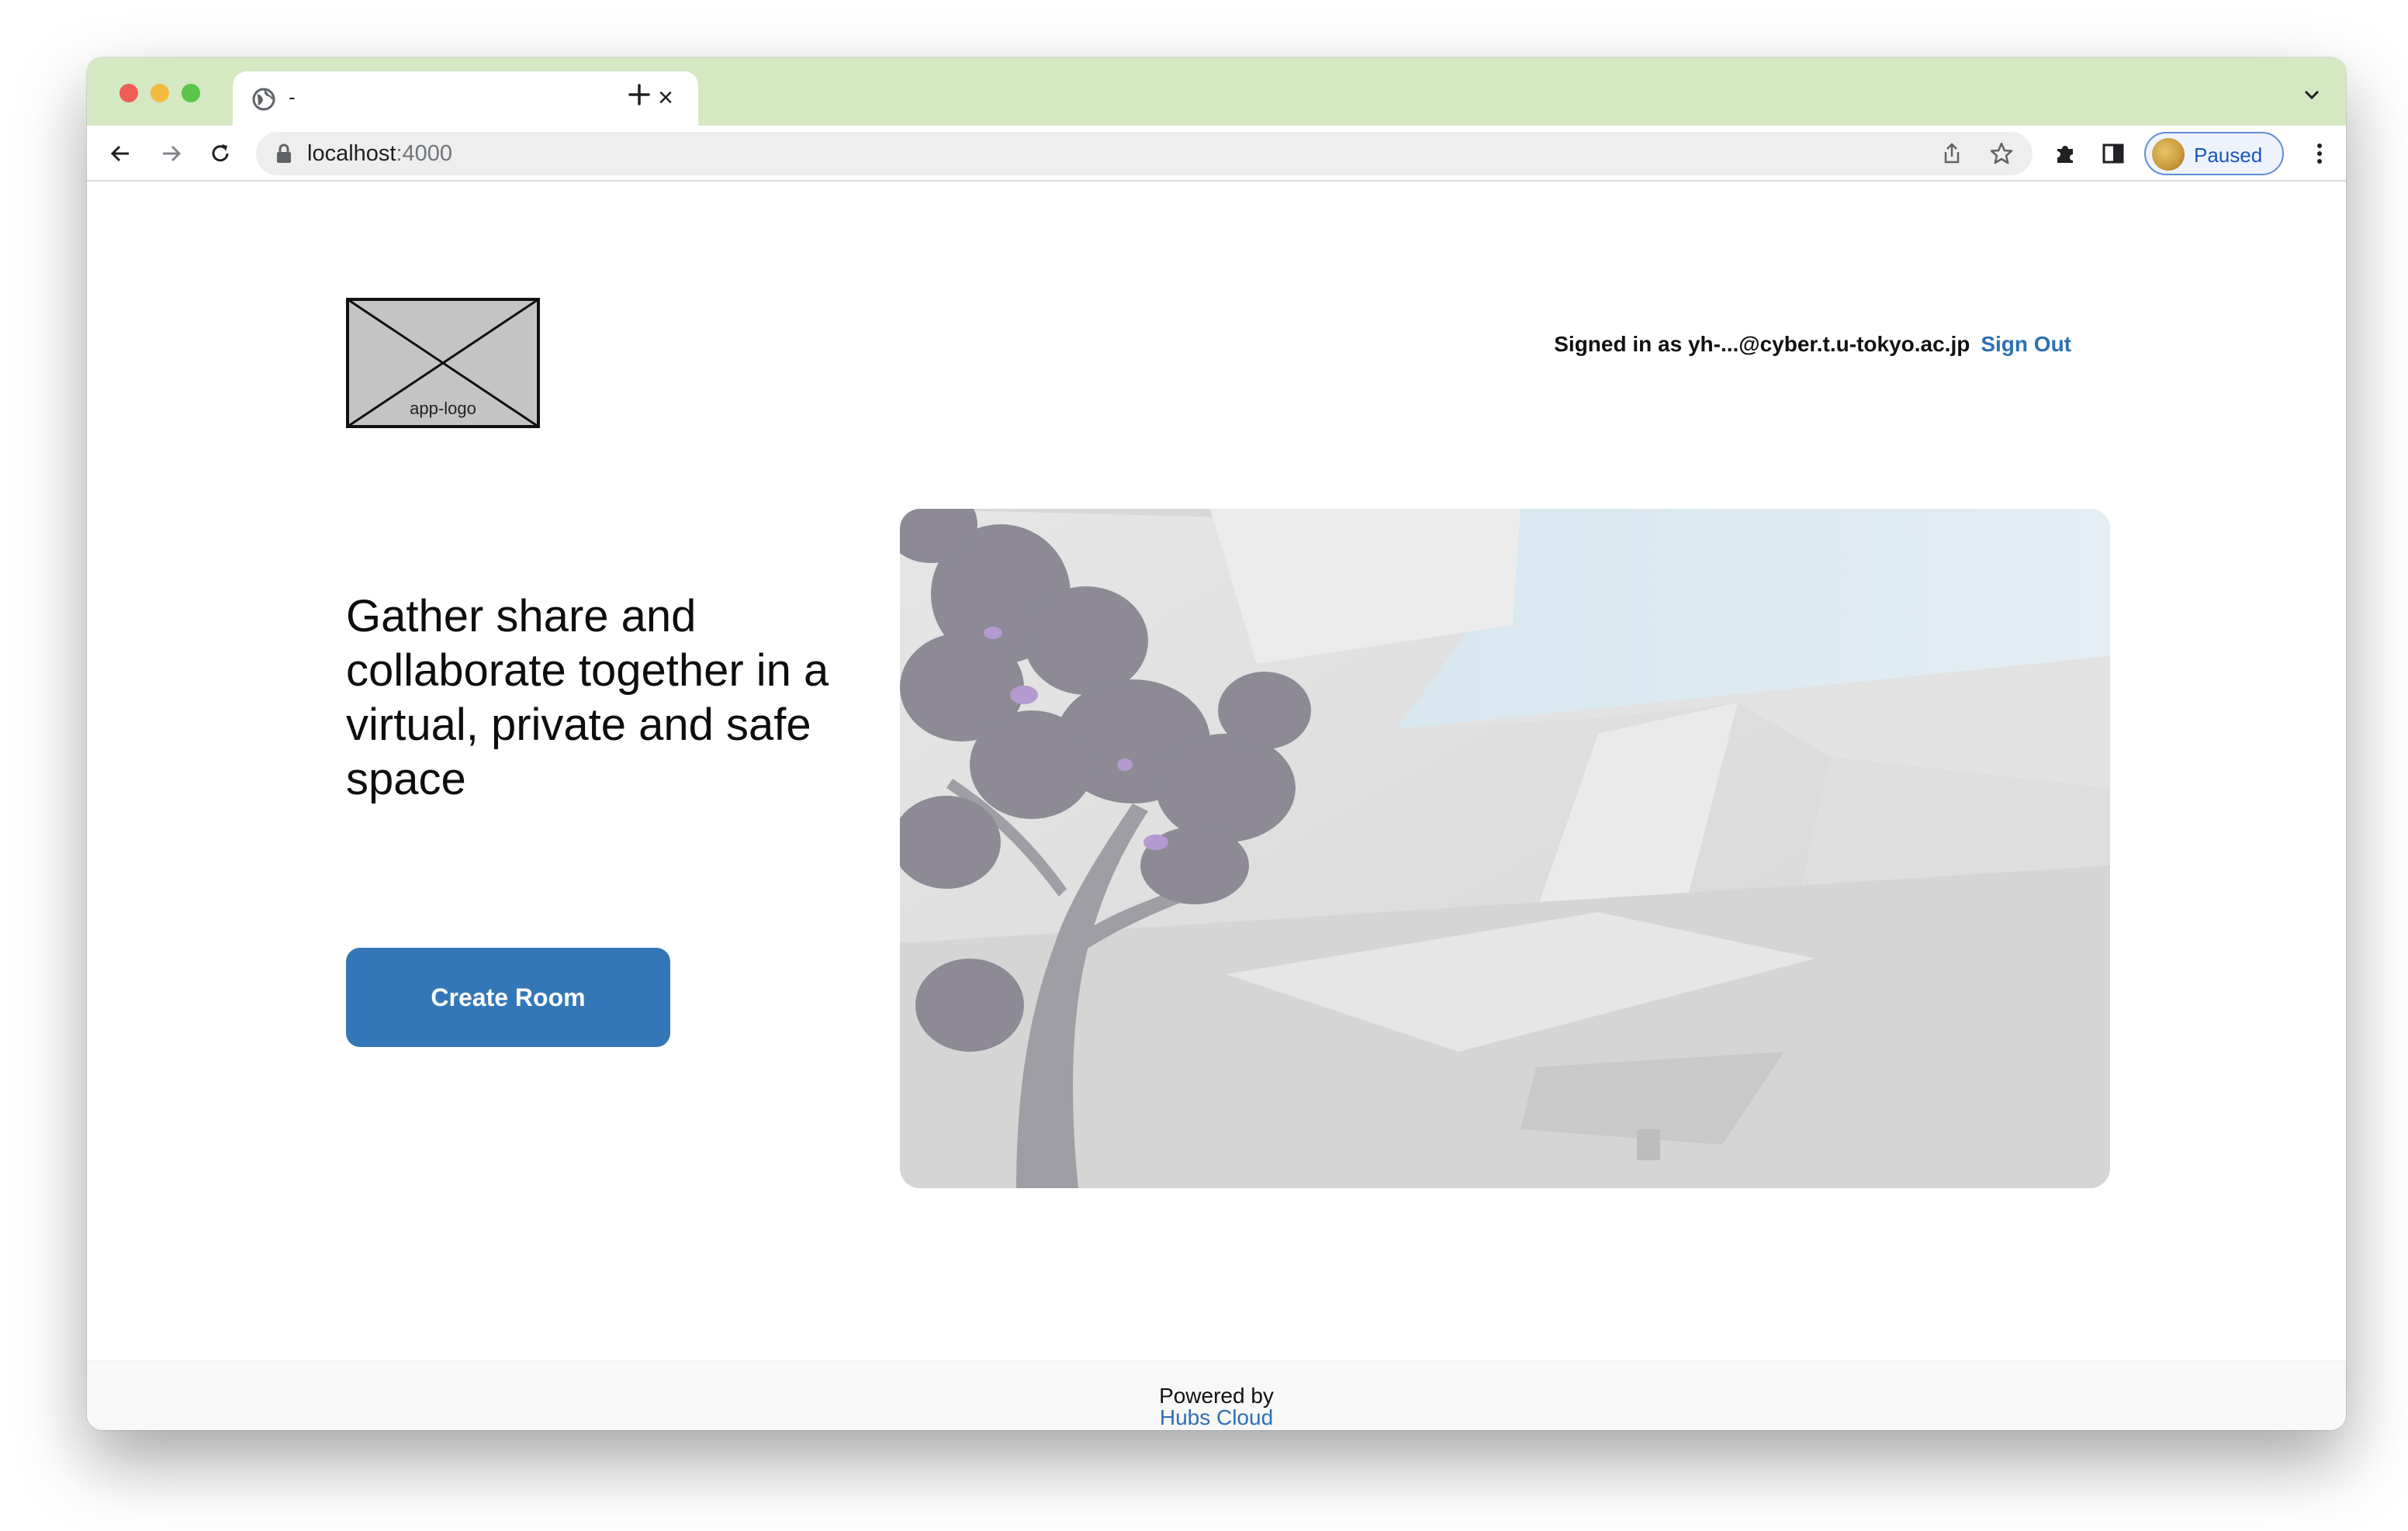 This screenshot has height=1531, width=2408. What do you see at coordinates (639, 95) in the screenshot?
I see `plus-icon` at bounding box center [639, 95].